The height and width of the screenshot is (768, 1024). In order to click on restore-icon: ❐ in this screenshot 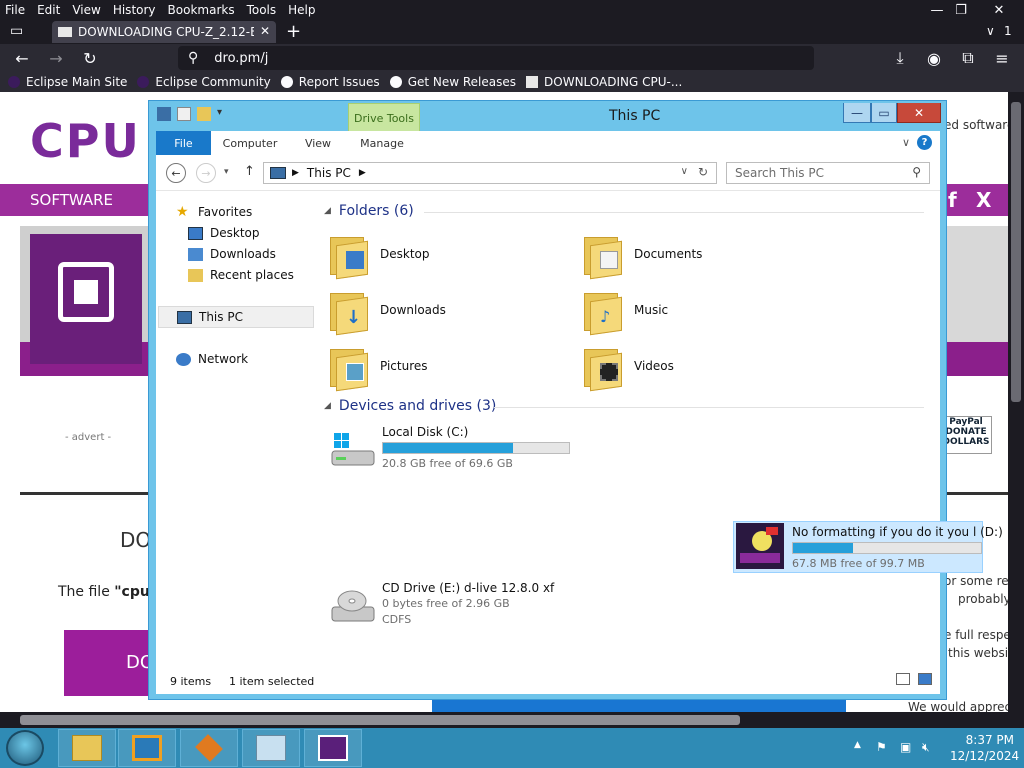, I will do `click(961, 10)`.